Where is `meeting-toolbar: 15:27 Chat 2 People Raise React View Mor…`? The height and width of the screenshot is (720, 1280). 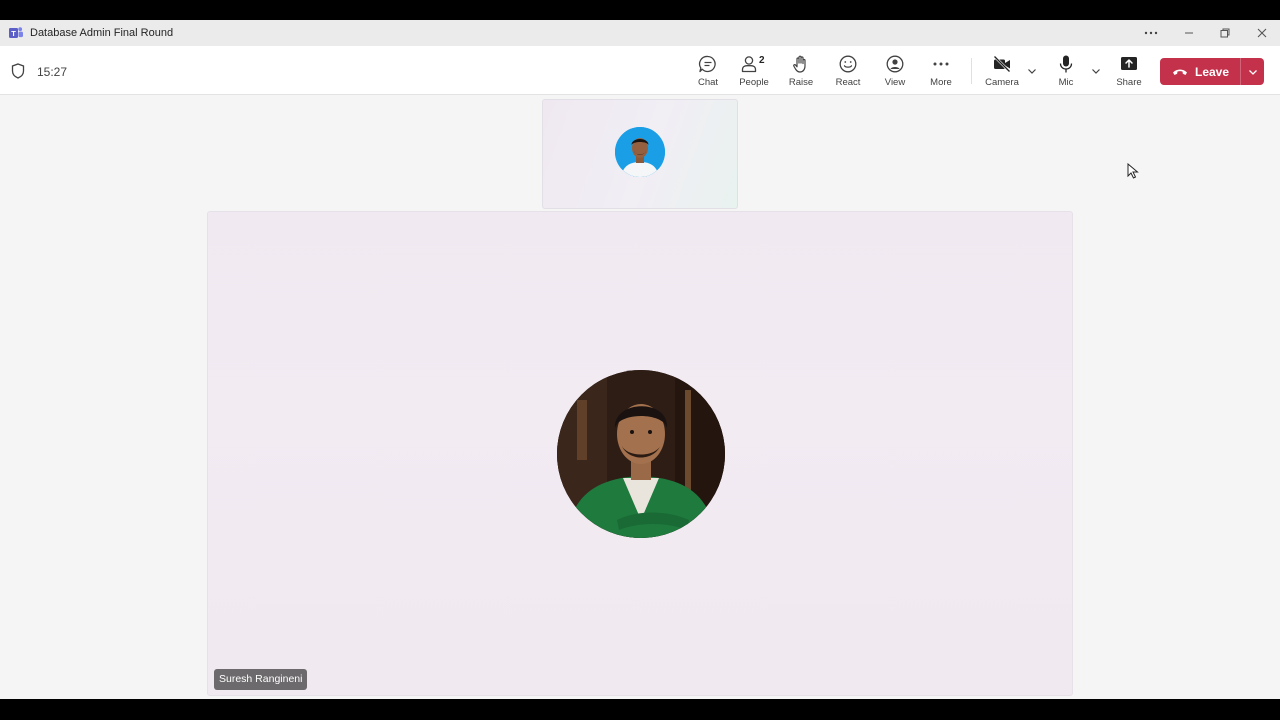
meeting-toolbar: 15:27 Chat 2 People Raise React View Mor… is located at coordinates (640, 70).